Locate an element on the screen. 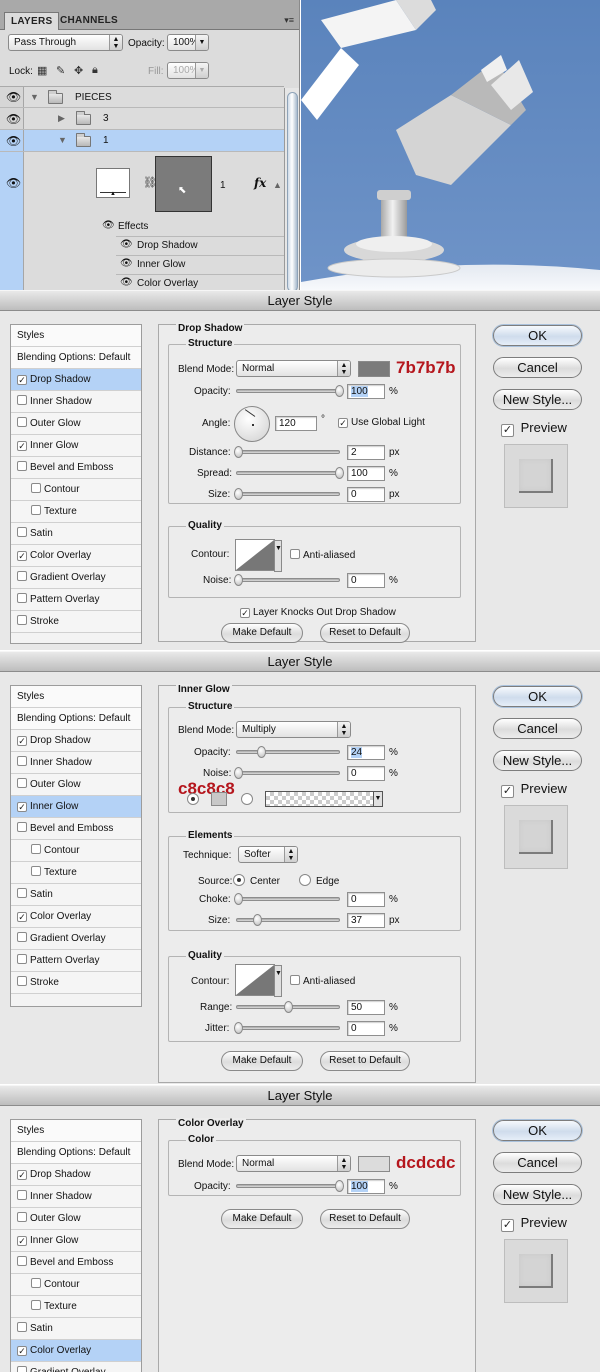  range-slider is located at coordinates (288, 1007).